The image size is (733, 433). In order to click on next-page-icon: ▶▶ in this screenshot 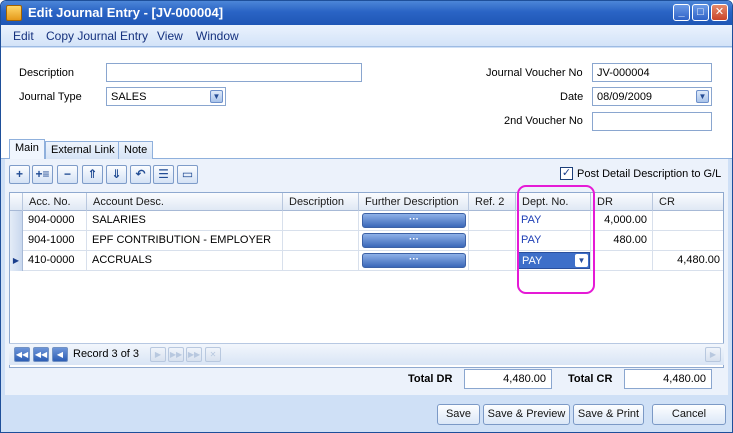, I will do `click(176, 354)`.